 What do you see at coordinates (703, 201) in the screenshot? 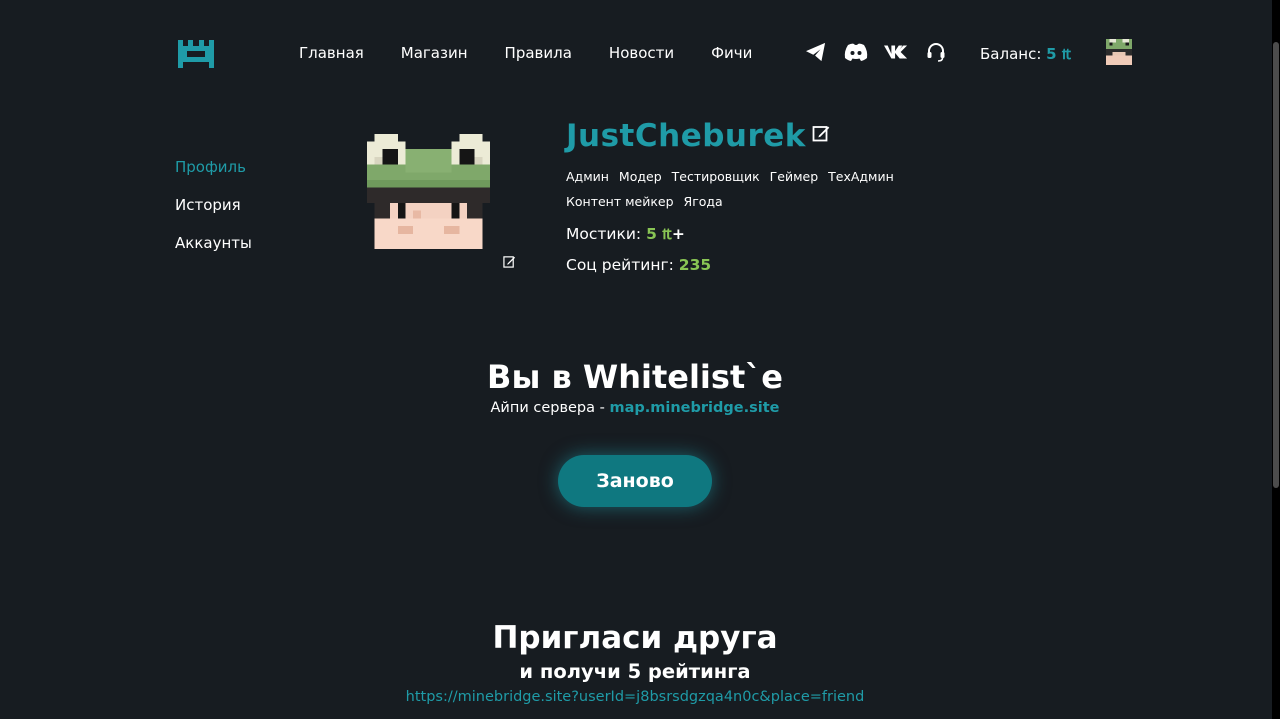
I see `role-badge: Ягода` at bounding box center [703, 201].